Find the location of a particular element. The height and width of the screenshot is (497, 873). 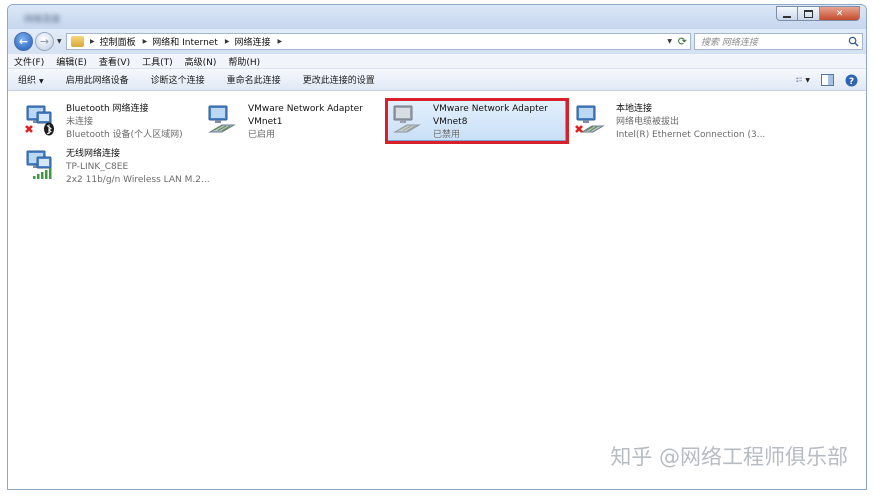

menu-view: 查看(V) is located at coordinates (114, 61).